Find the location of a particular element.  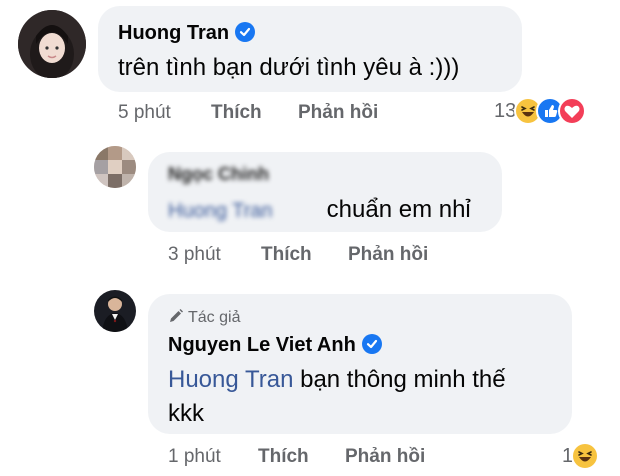

love-icon is located at coordinates (572, 111).